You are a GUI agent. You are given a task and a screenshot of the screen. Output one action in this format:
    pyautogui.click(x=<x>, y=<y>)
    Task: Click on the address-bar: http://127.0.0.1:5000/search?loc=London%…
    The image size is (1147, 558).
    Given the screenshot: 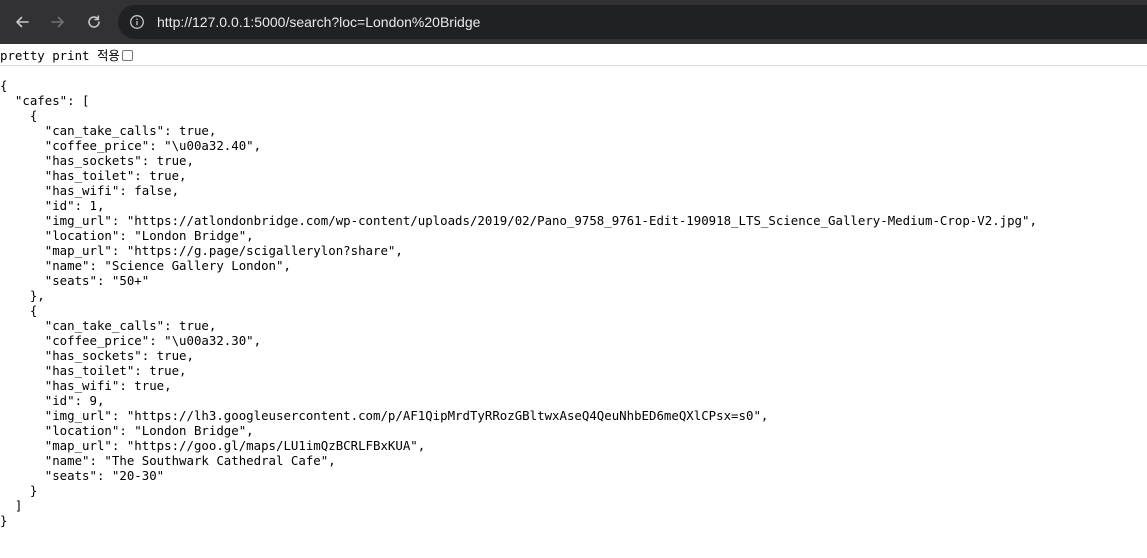 What is the action you would take?
    pyautogui.click(x=632, y=22)
    